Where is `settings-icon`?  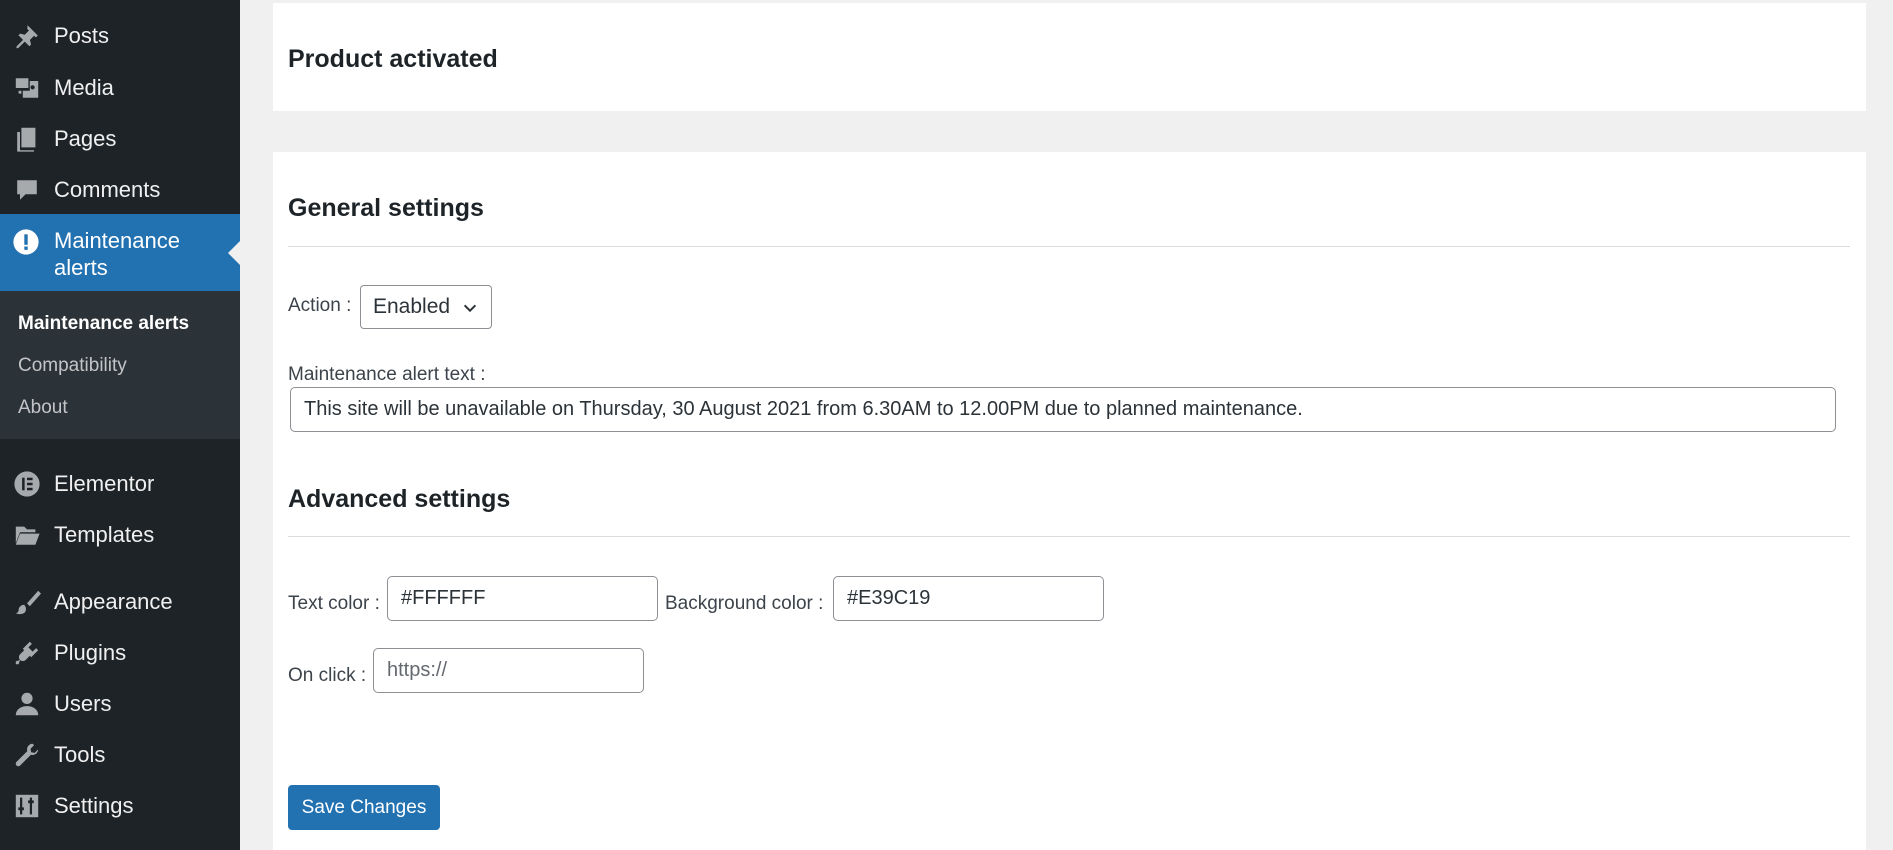
settings-icon is located at coordinates (27, 805).